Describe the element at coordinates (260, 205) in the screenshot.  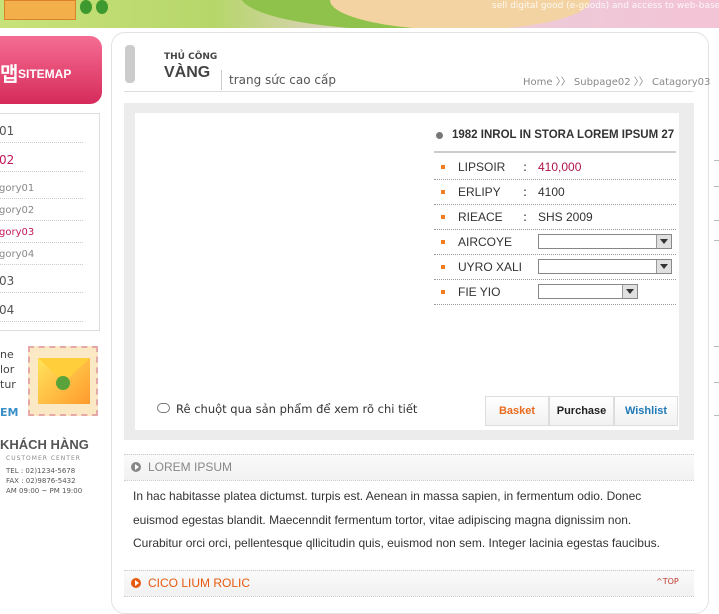
I see `product-image` at that location.